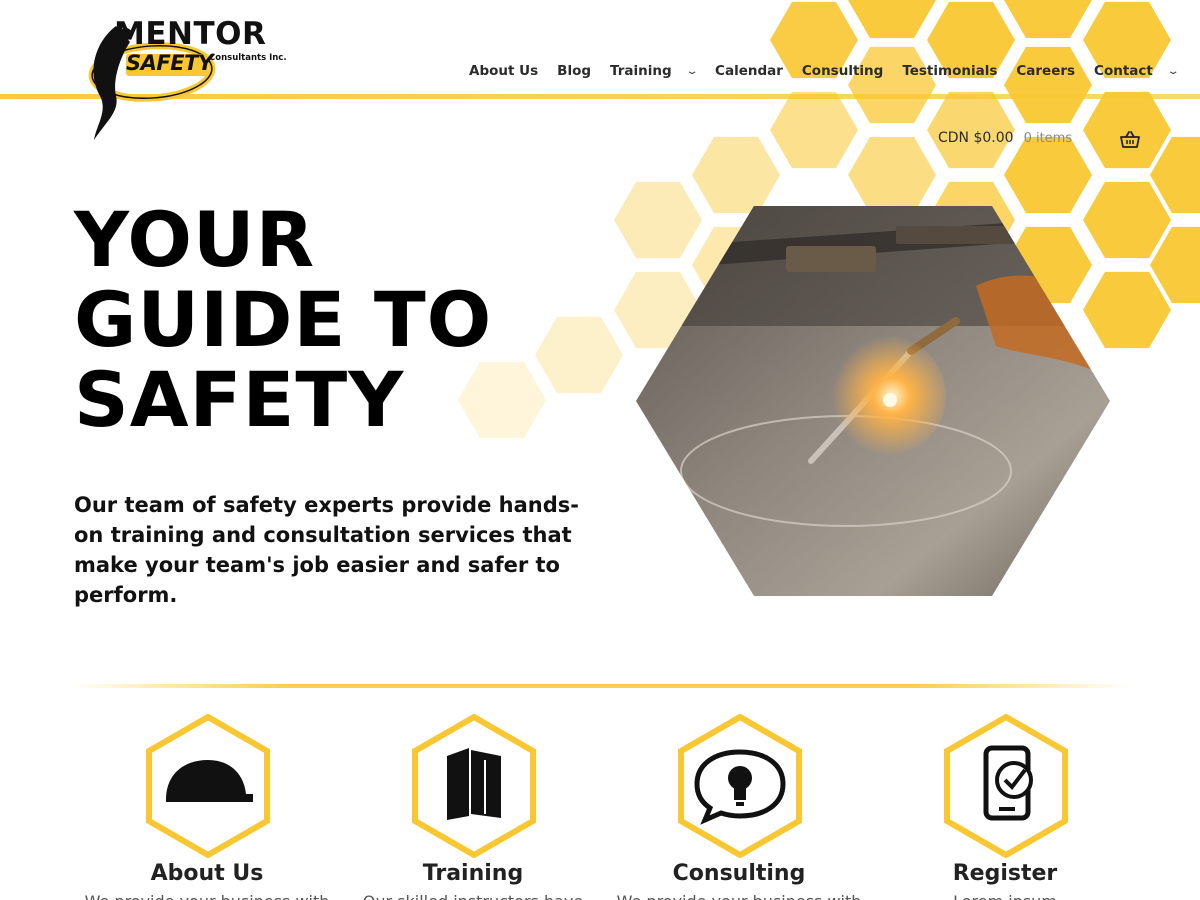  Describe the element at coordinates (976, 138) in the screenshot. I see `cart-amount: CDN $0.00` at that location.